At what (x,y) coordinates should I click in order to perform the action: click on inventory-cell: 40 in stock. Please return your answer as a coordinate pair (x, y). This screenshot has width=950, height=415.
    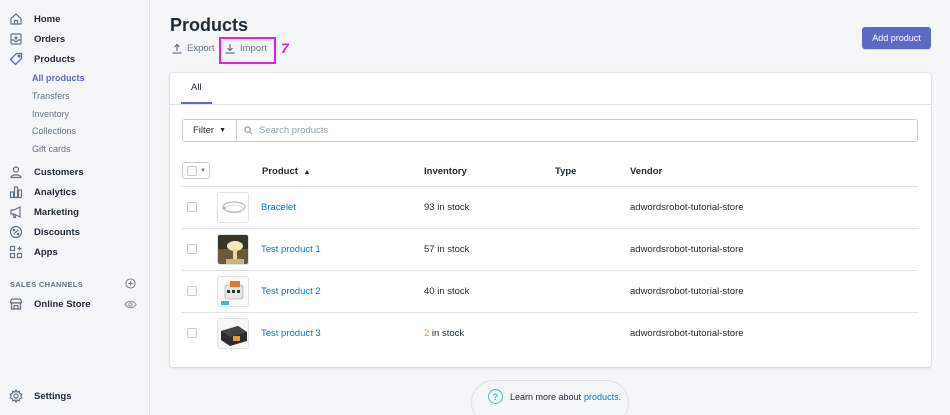
    Looking at the image, I should click on (446, 291).